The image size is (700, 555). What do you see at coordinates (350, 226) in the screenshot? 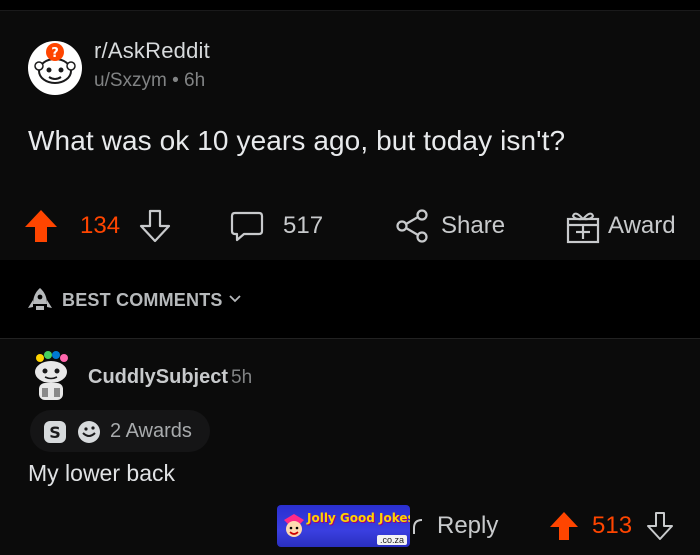
I see `post-action-bar: 134 517 Share Award` at bounding box center [350, 226].